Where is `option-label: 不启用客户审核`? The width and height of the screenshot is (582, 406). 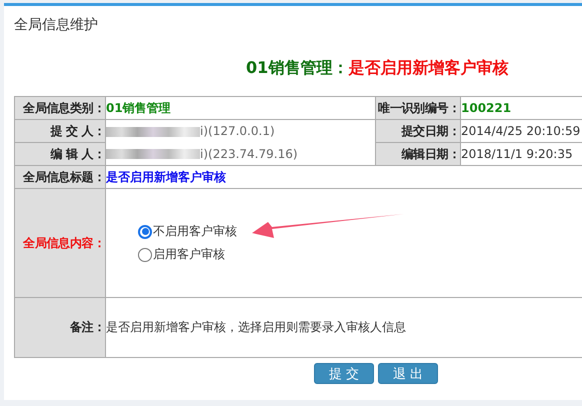 option-label: 不启用客户审核 is located at coordinates (195, 231).